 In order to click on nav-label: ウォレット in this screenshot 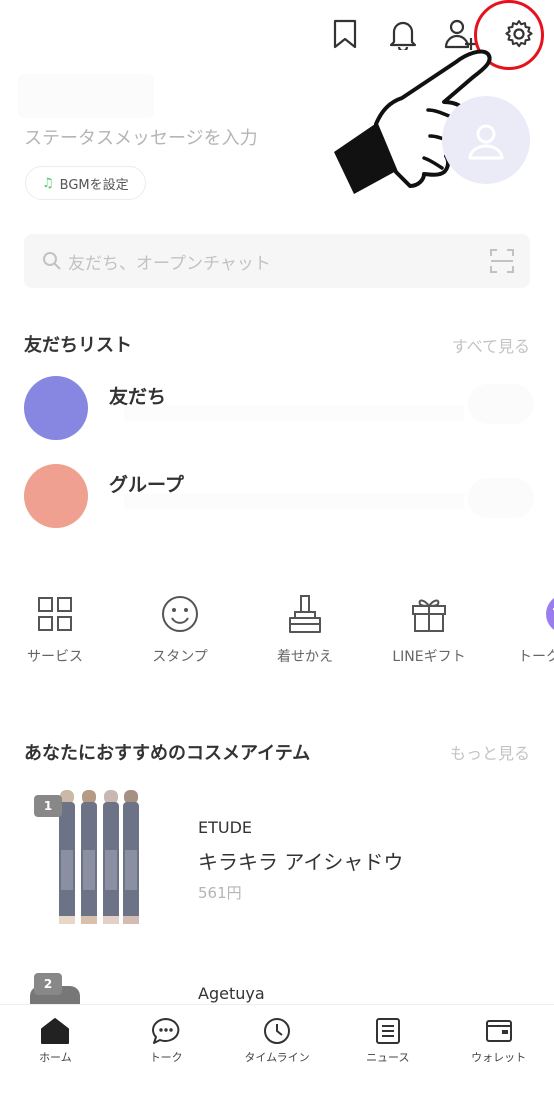, I will do `click(499, 1057)`.